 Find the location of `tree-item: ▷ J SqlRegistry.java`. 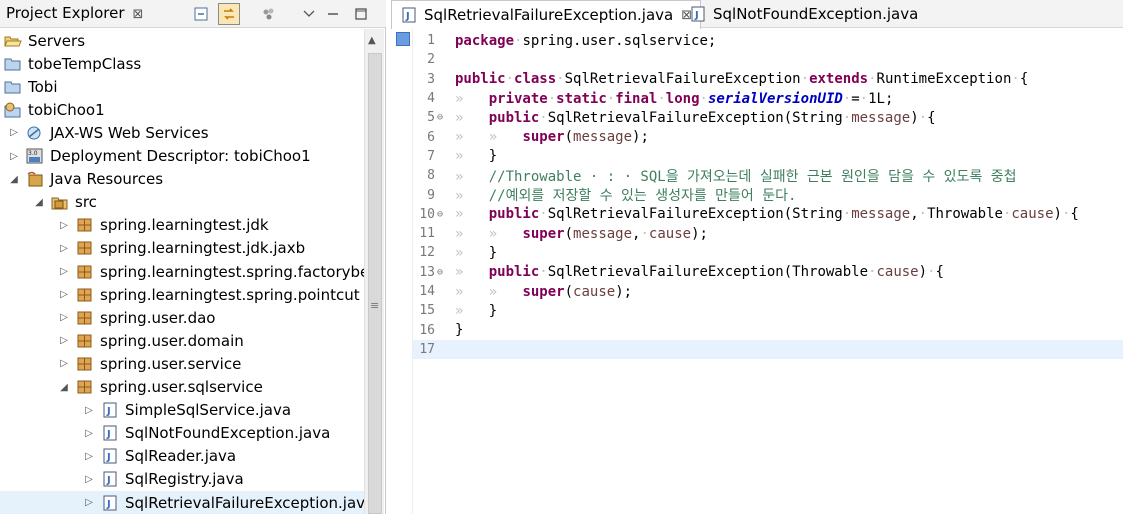

tree-item: ▷ J SqlRegistry.java is located at coordinates (122, 479).